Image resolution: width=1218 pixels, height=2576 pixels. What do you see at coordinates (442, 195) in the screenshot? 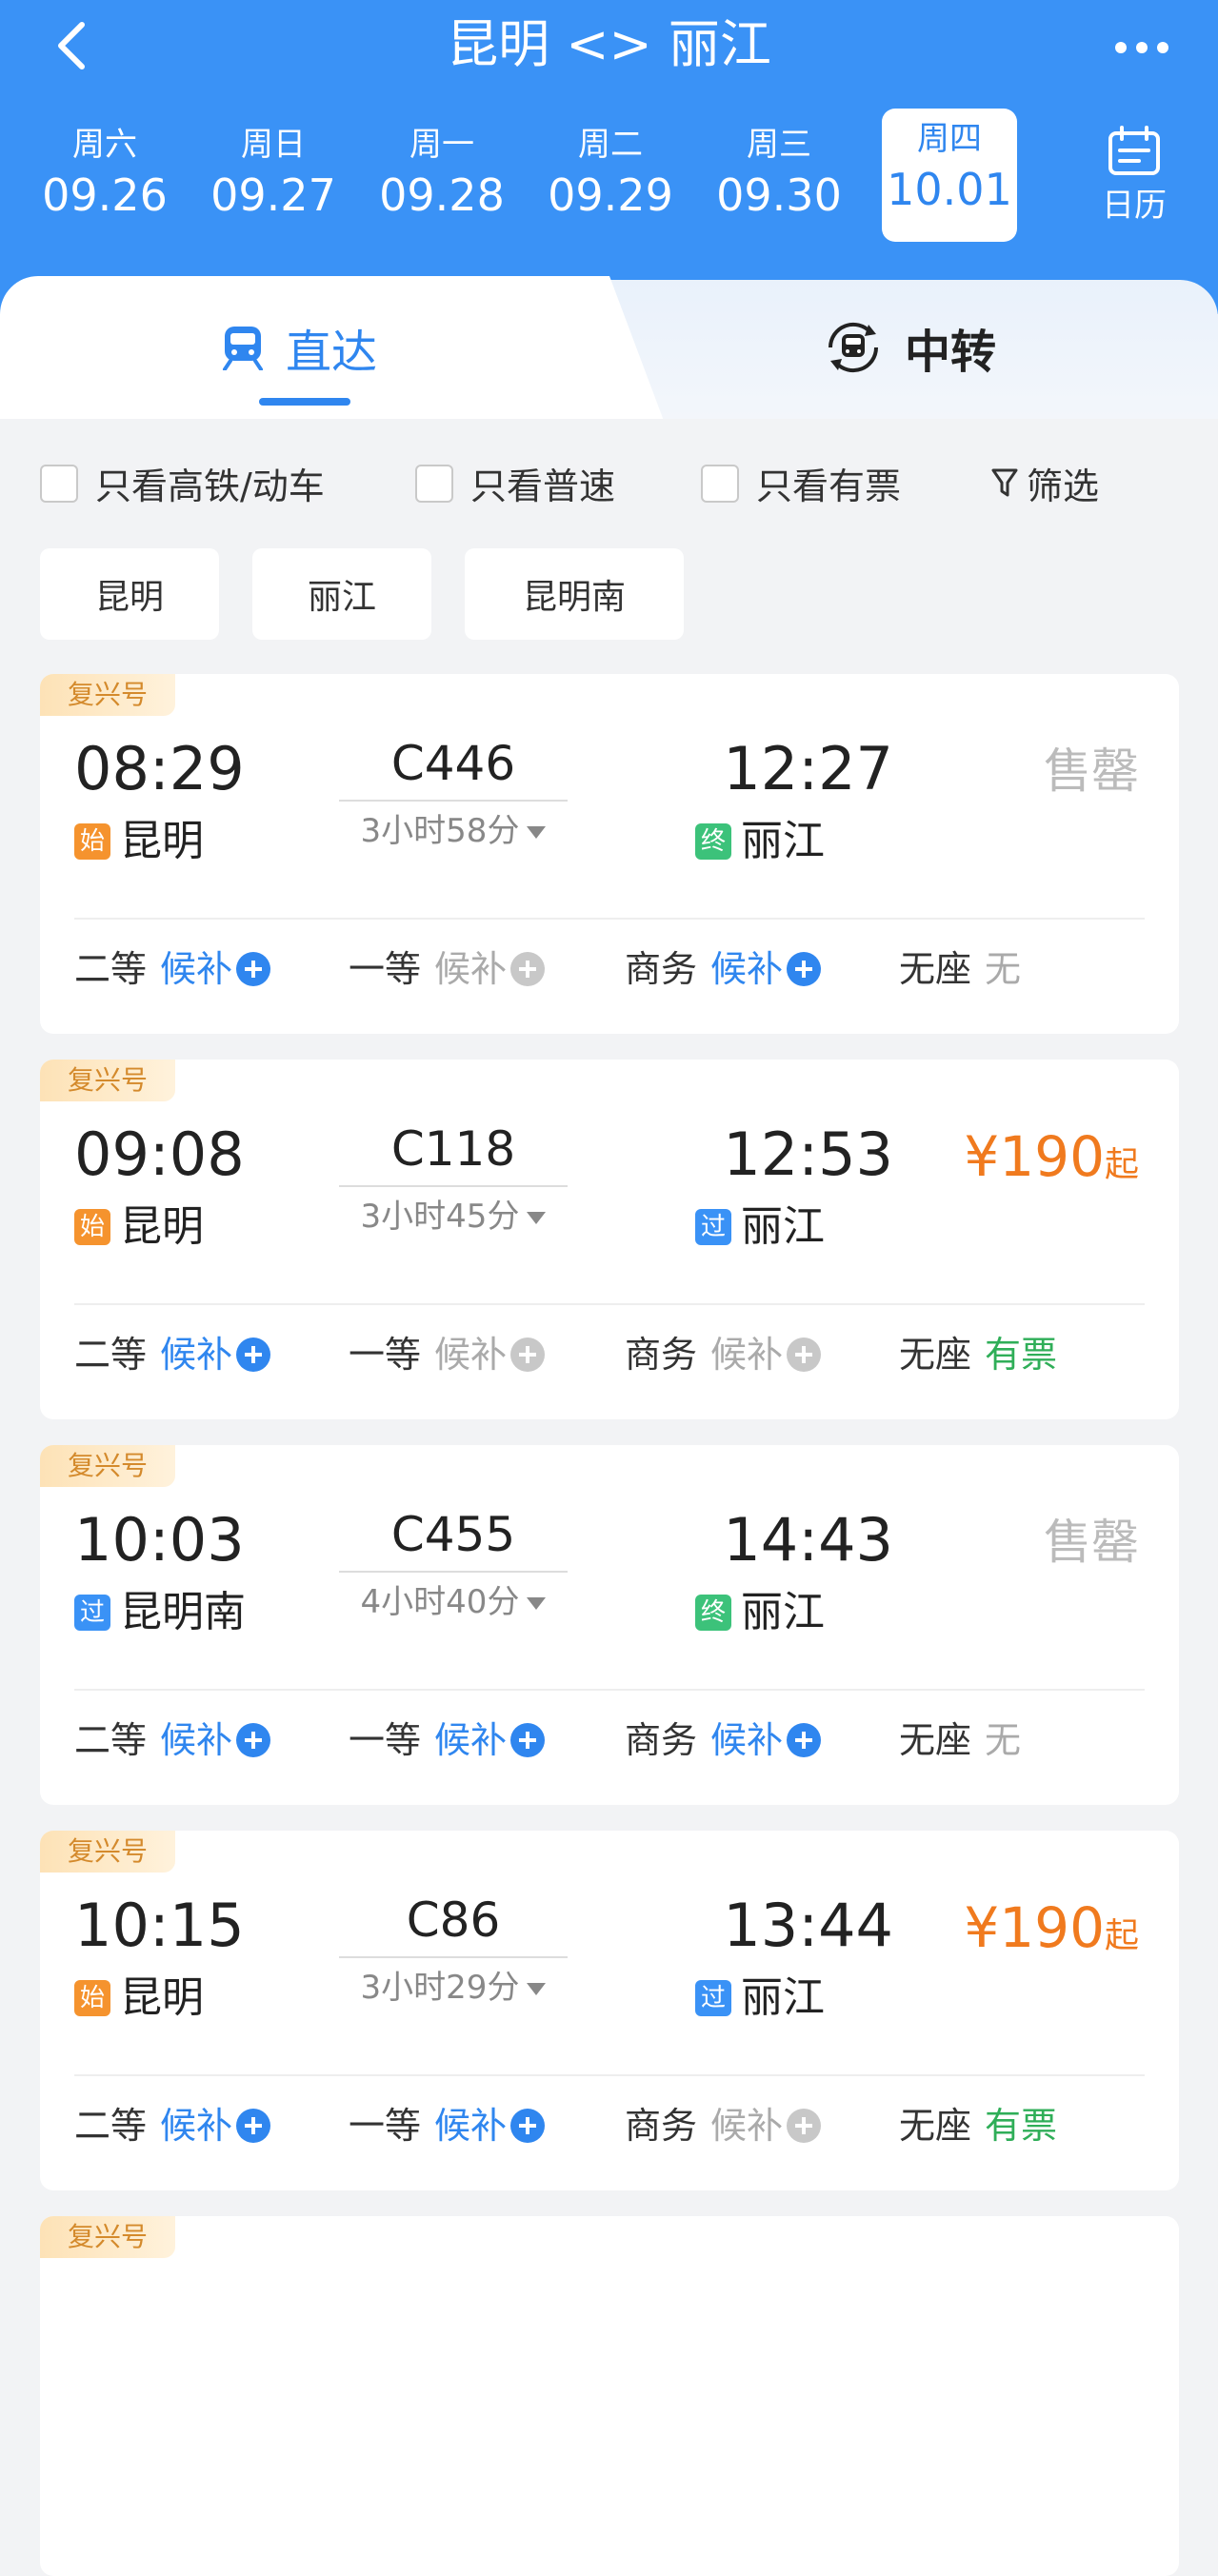
I see `date-value: 09.28` at bounding box center [442, 195].